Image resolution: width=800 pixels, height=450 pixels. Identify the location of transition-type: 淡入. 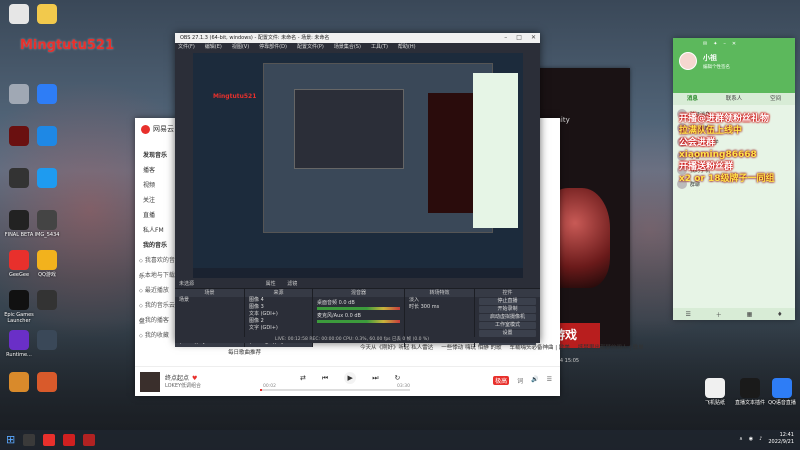
(439, 300).